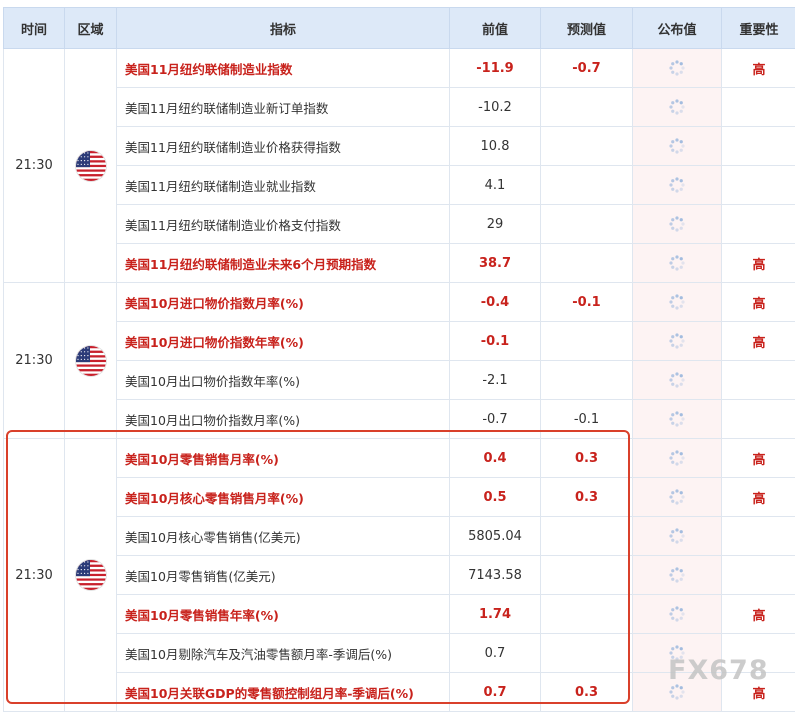  Describe the element at coordinates (495, 185) in the screenshot. I see `previous-value-cell: 4.1` at that location.